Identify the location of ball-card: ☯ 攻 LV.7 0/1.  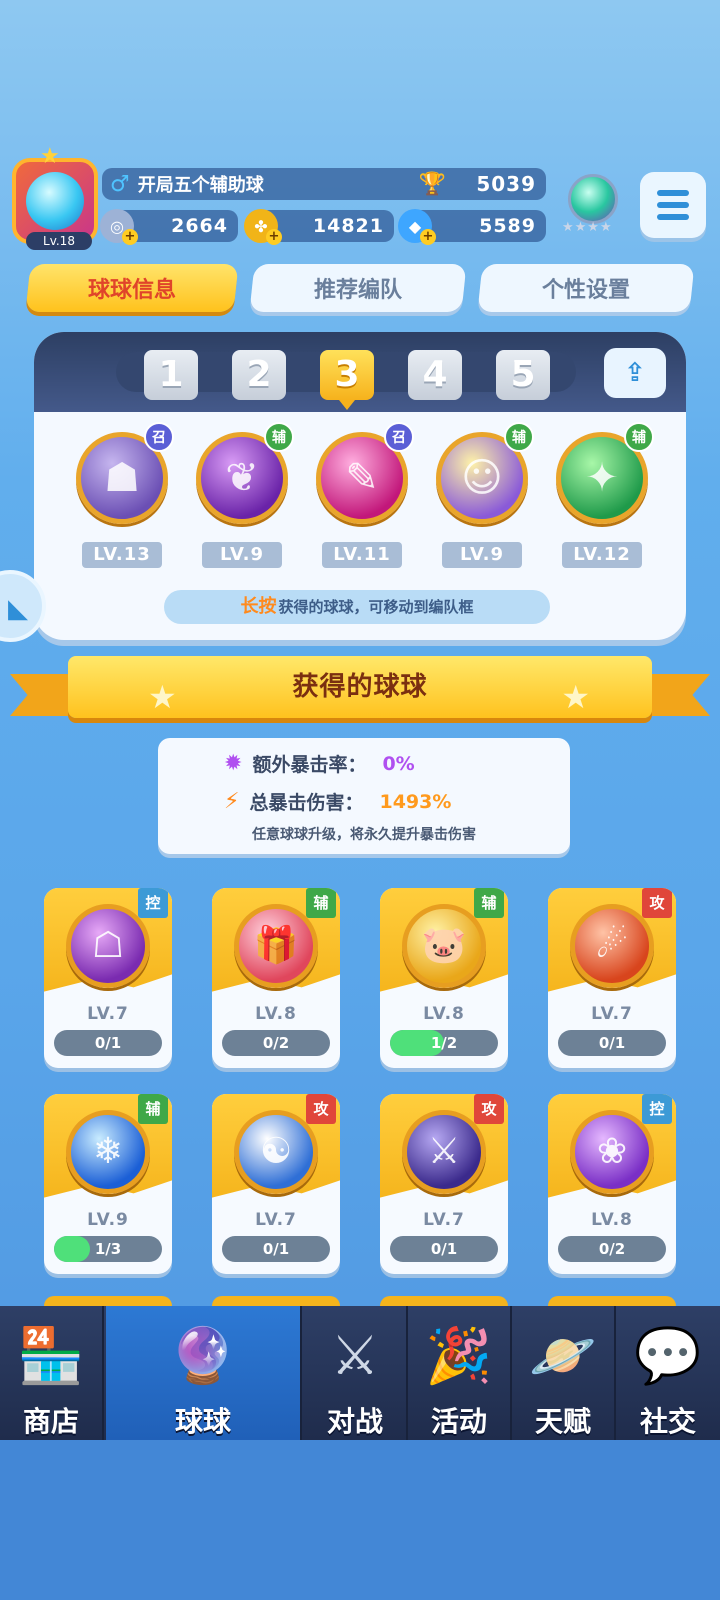
(276, 1184).